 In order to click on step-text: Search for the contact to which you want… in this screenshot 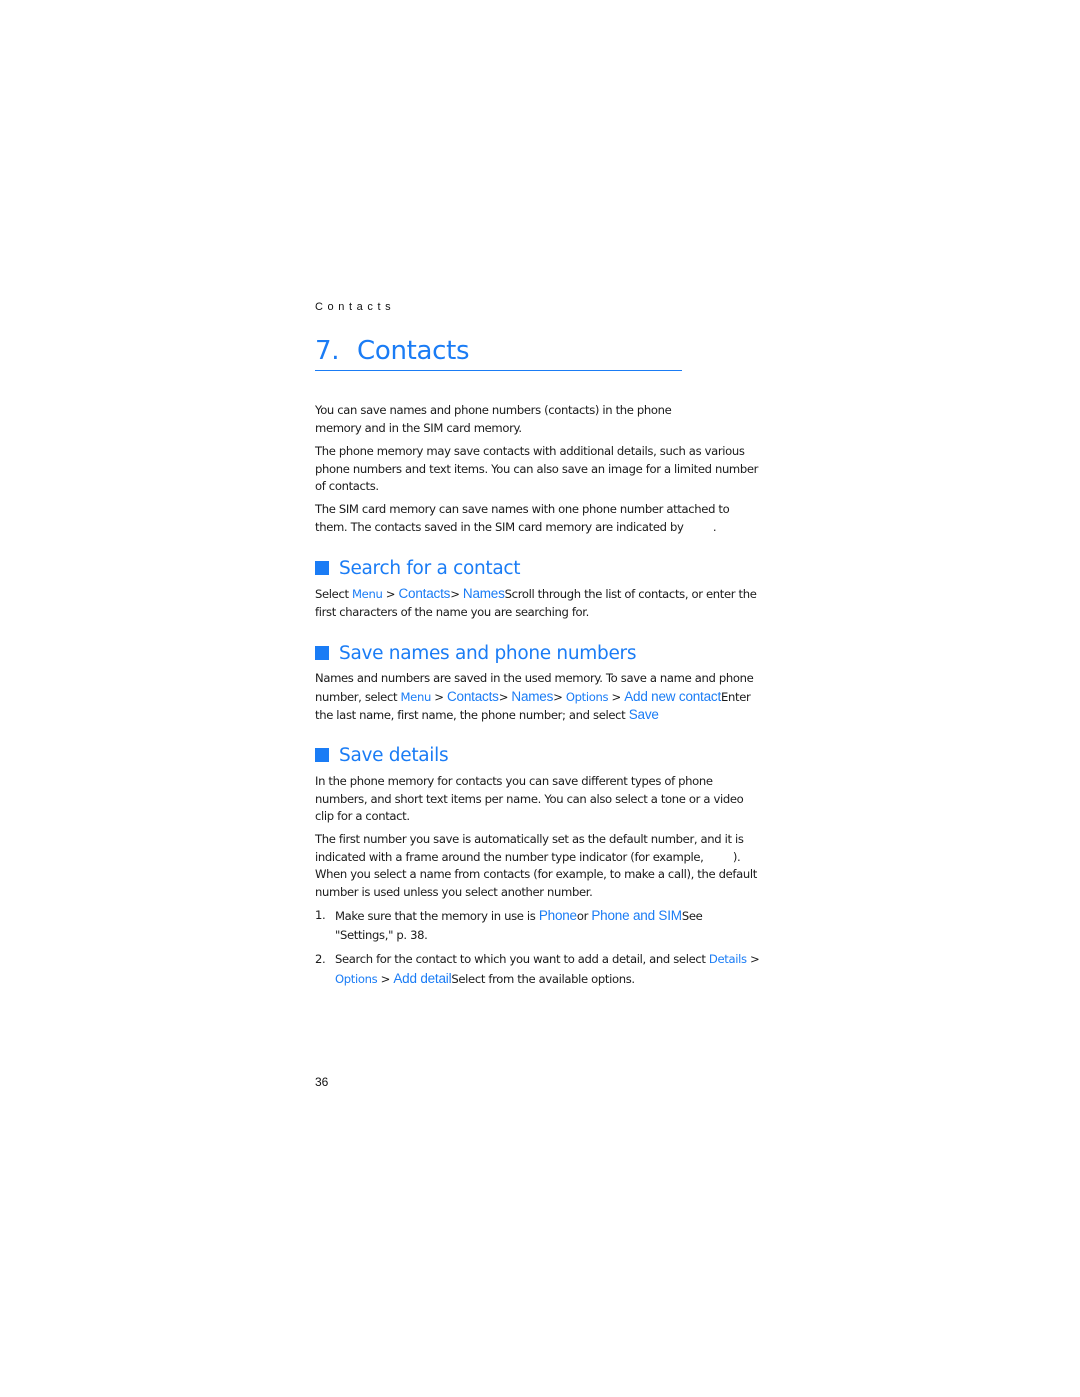, I will do `click(547, 969)`.